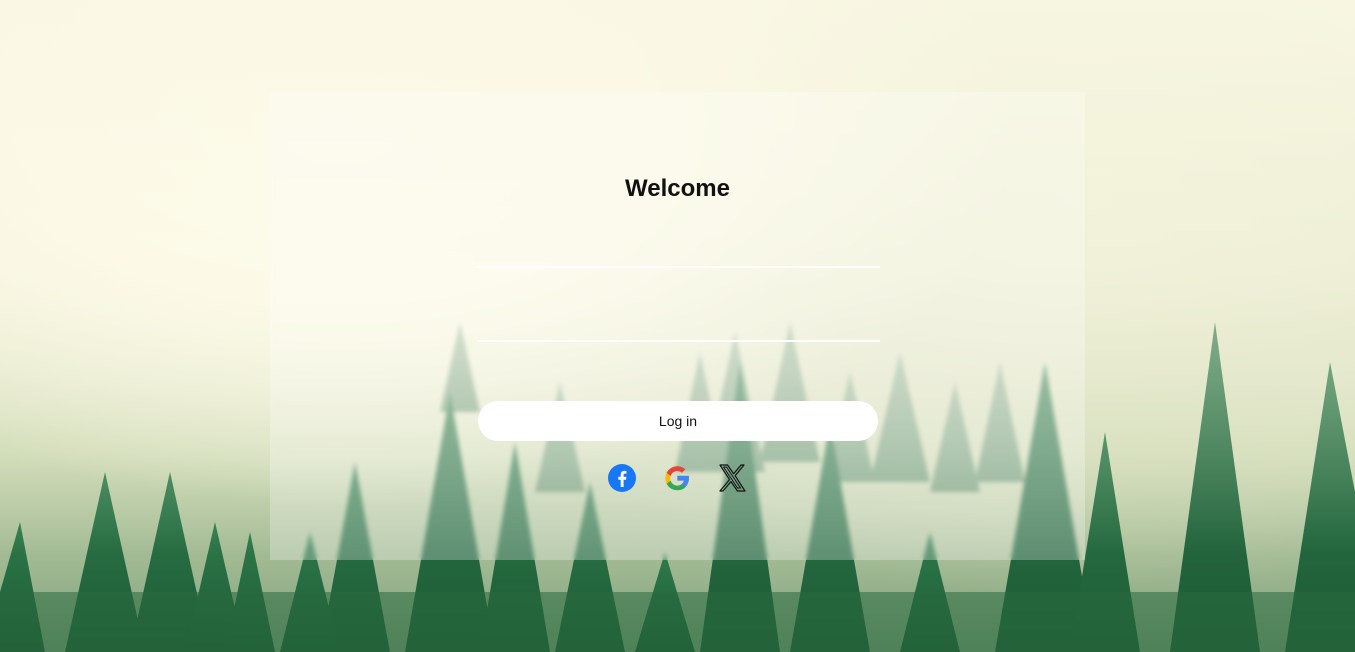  I want to click on username-field, so click(678, 251).